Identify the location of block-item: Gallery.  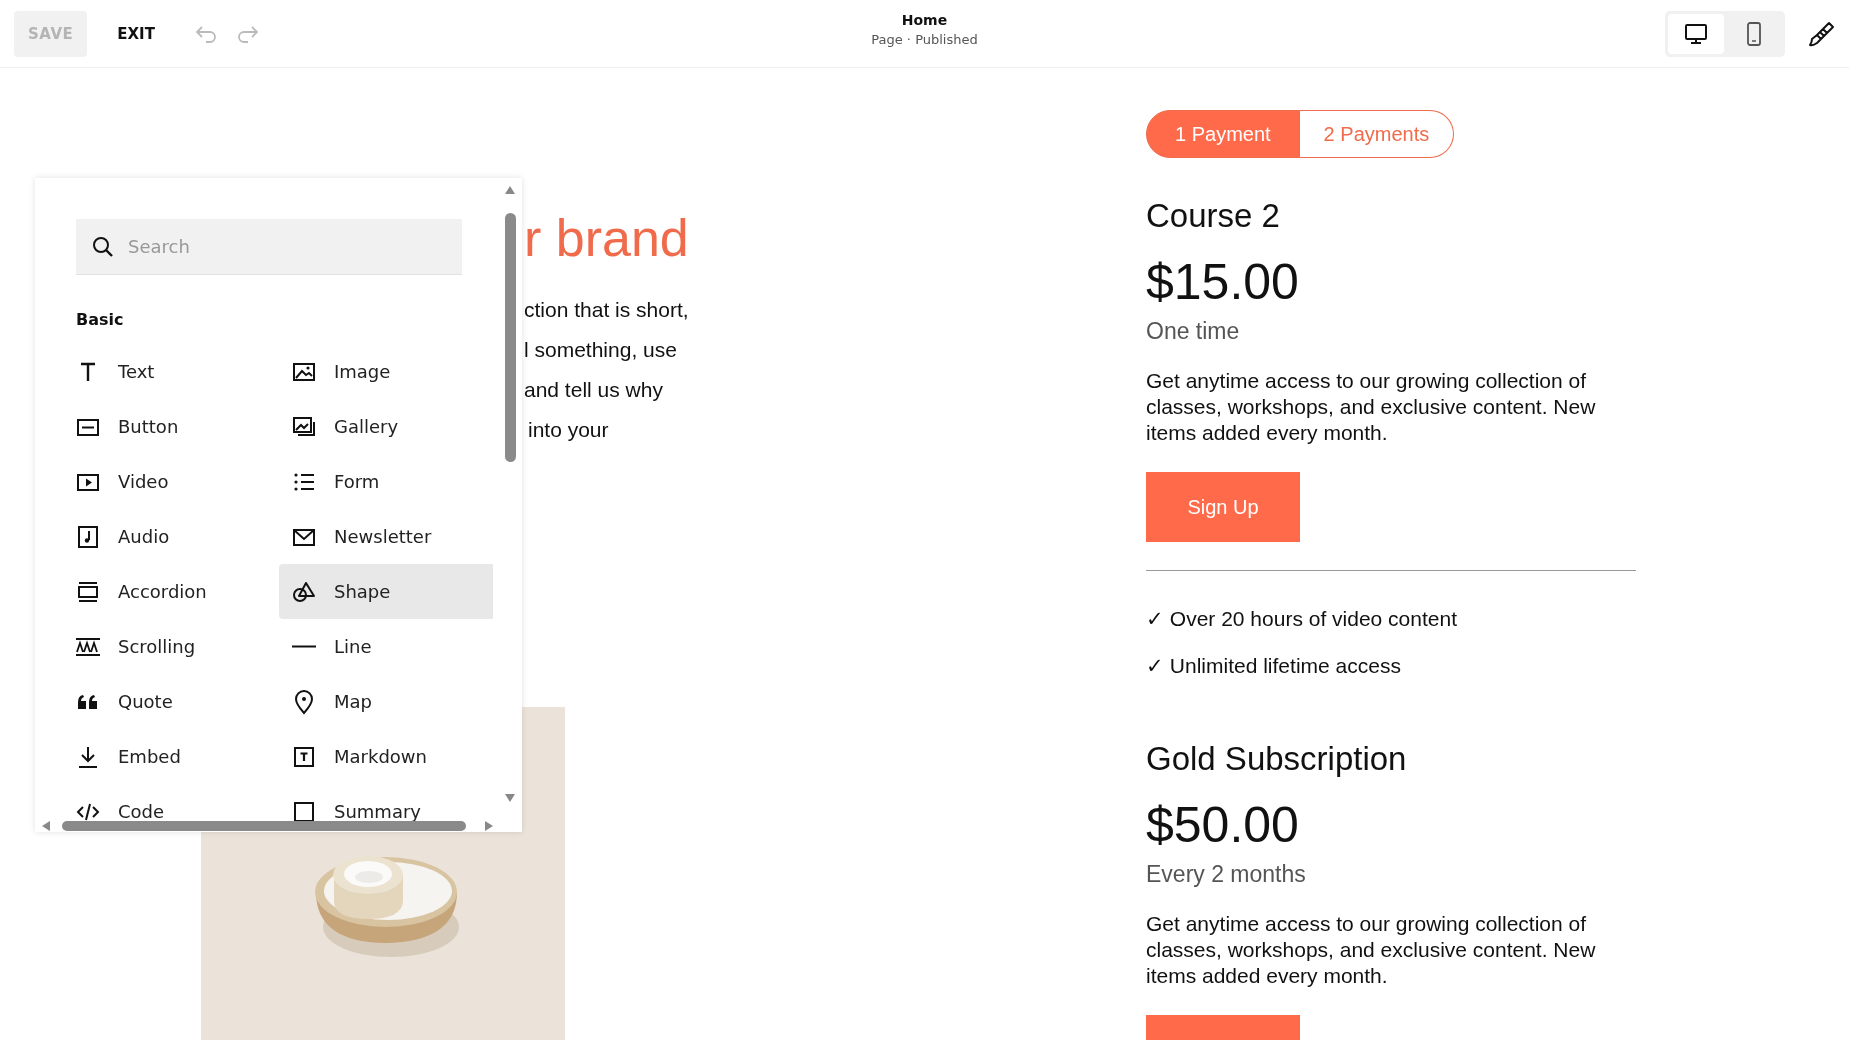
(386, 426).